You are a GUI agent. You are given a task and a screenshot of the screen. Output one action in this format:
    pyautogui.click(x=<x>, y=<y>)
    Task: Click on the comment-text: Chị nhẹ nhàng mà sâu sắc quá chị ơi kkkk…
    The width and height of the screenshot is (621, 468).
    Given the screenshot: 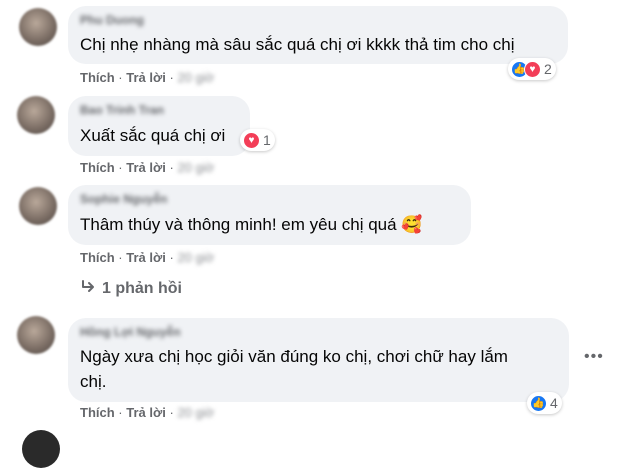 What is the action you would take?
    pyautogui.click(x=297, y=44)
    